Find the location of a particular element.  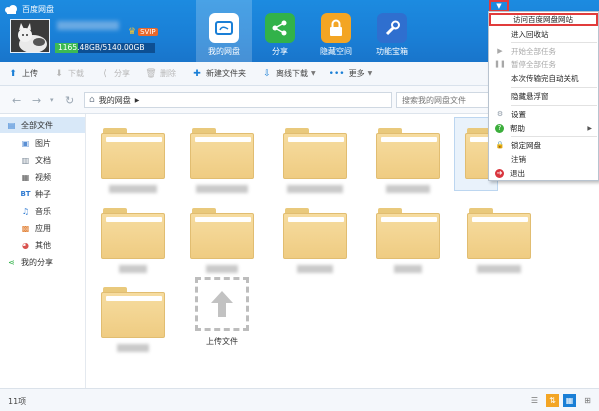

delete-label: 删除 is located at coordinates (168, 73).